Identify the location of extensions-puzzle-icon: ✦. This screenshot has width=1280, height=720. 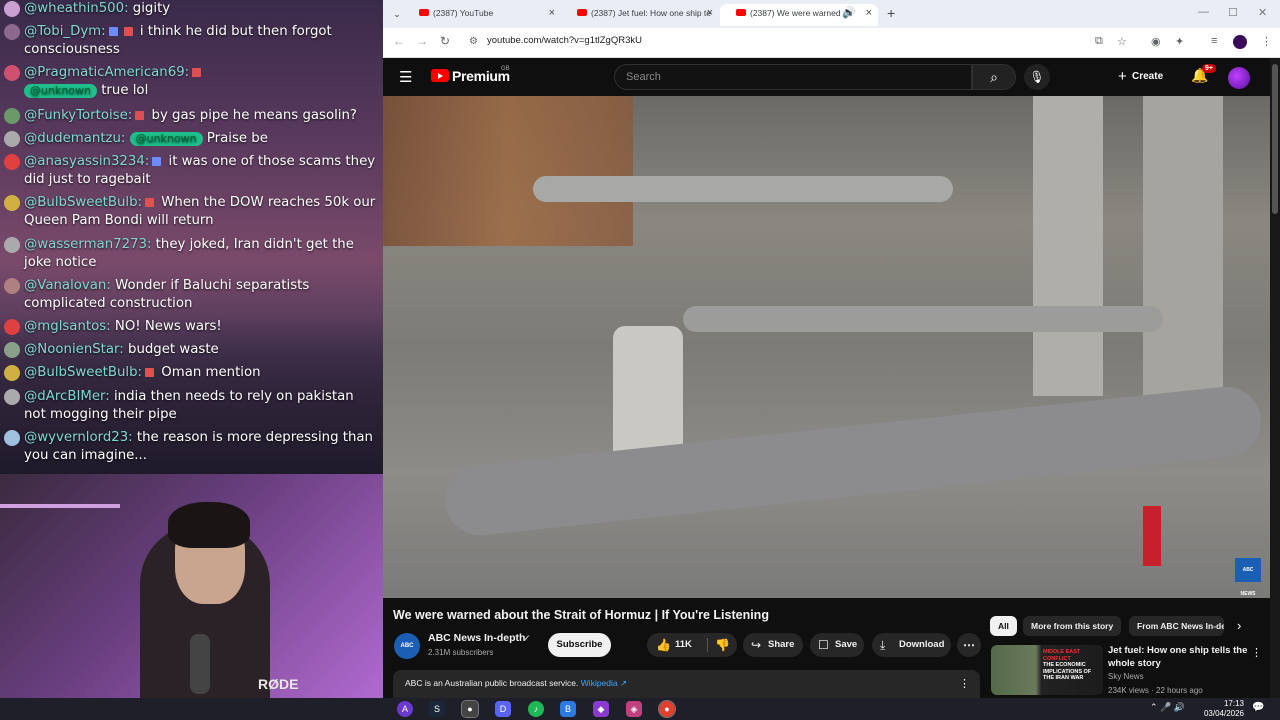
(1179, 41).